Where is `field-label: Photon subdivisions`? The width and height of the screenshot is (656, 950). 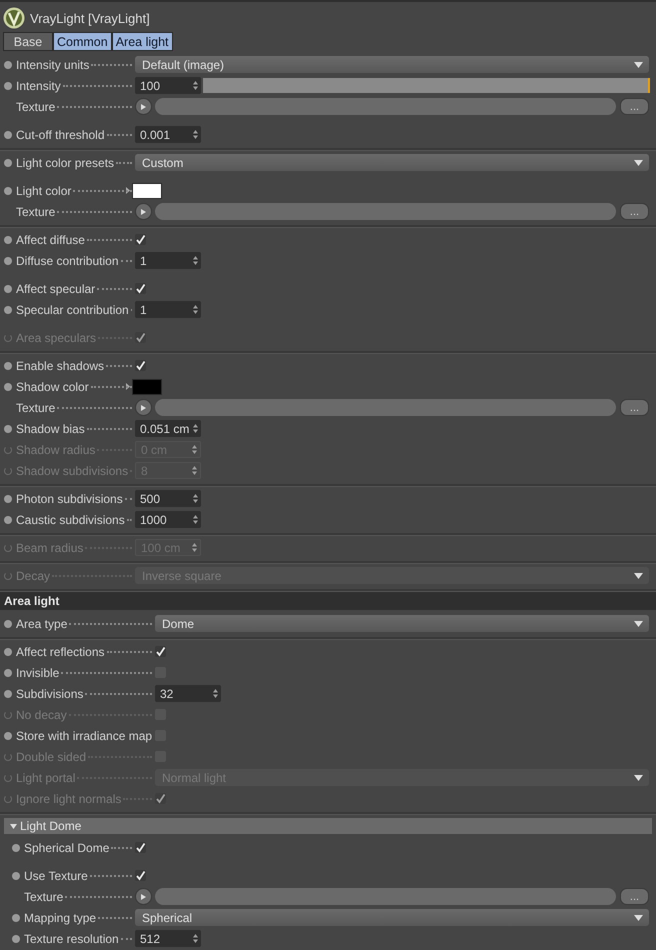
field-label: Photon subdivisions is located at coordinates (69, 499).